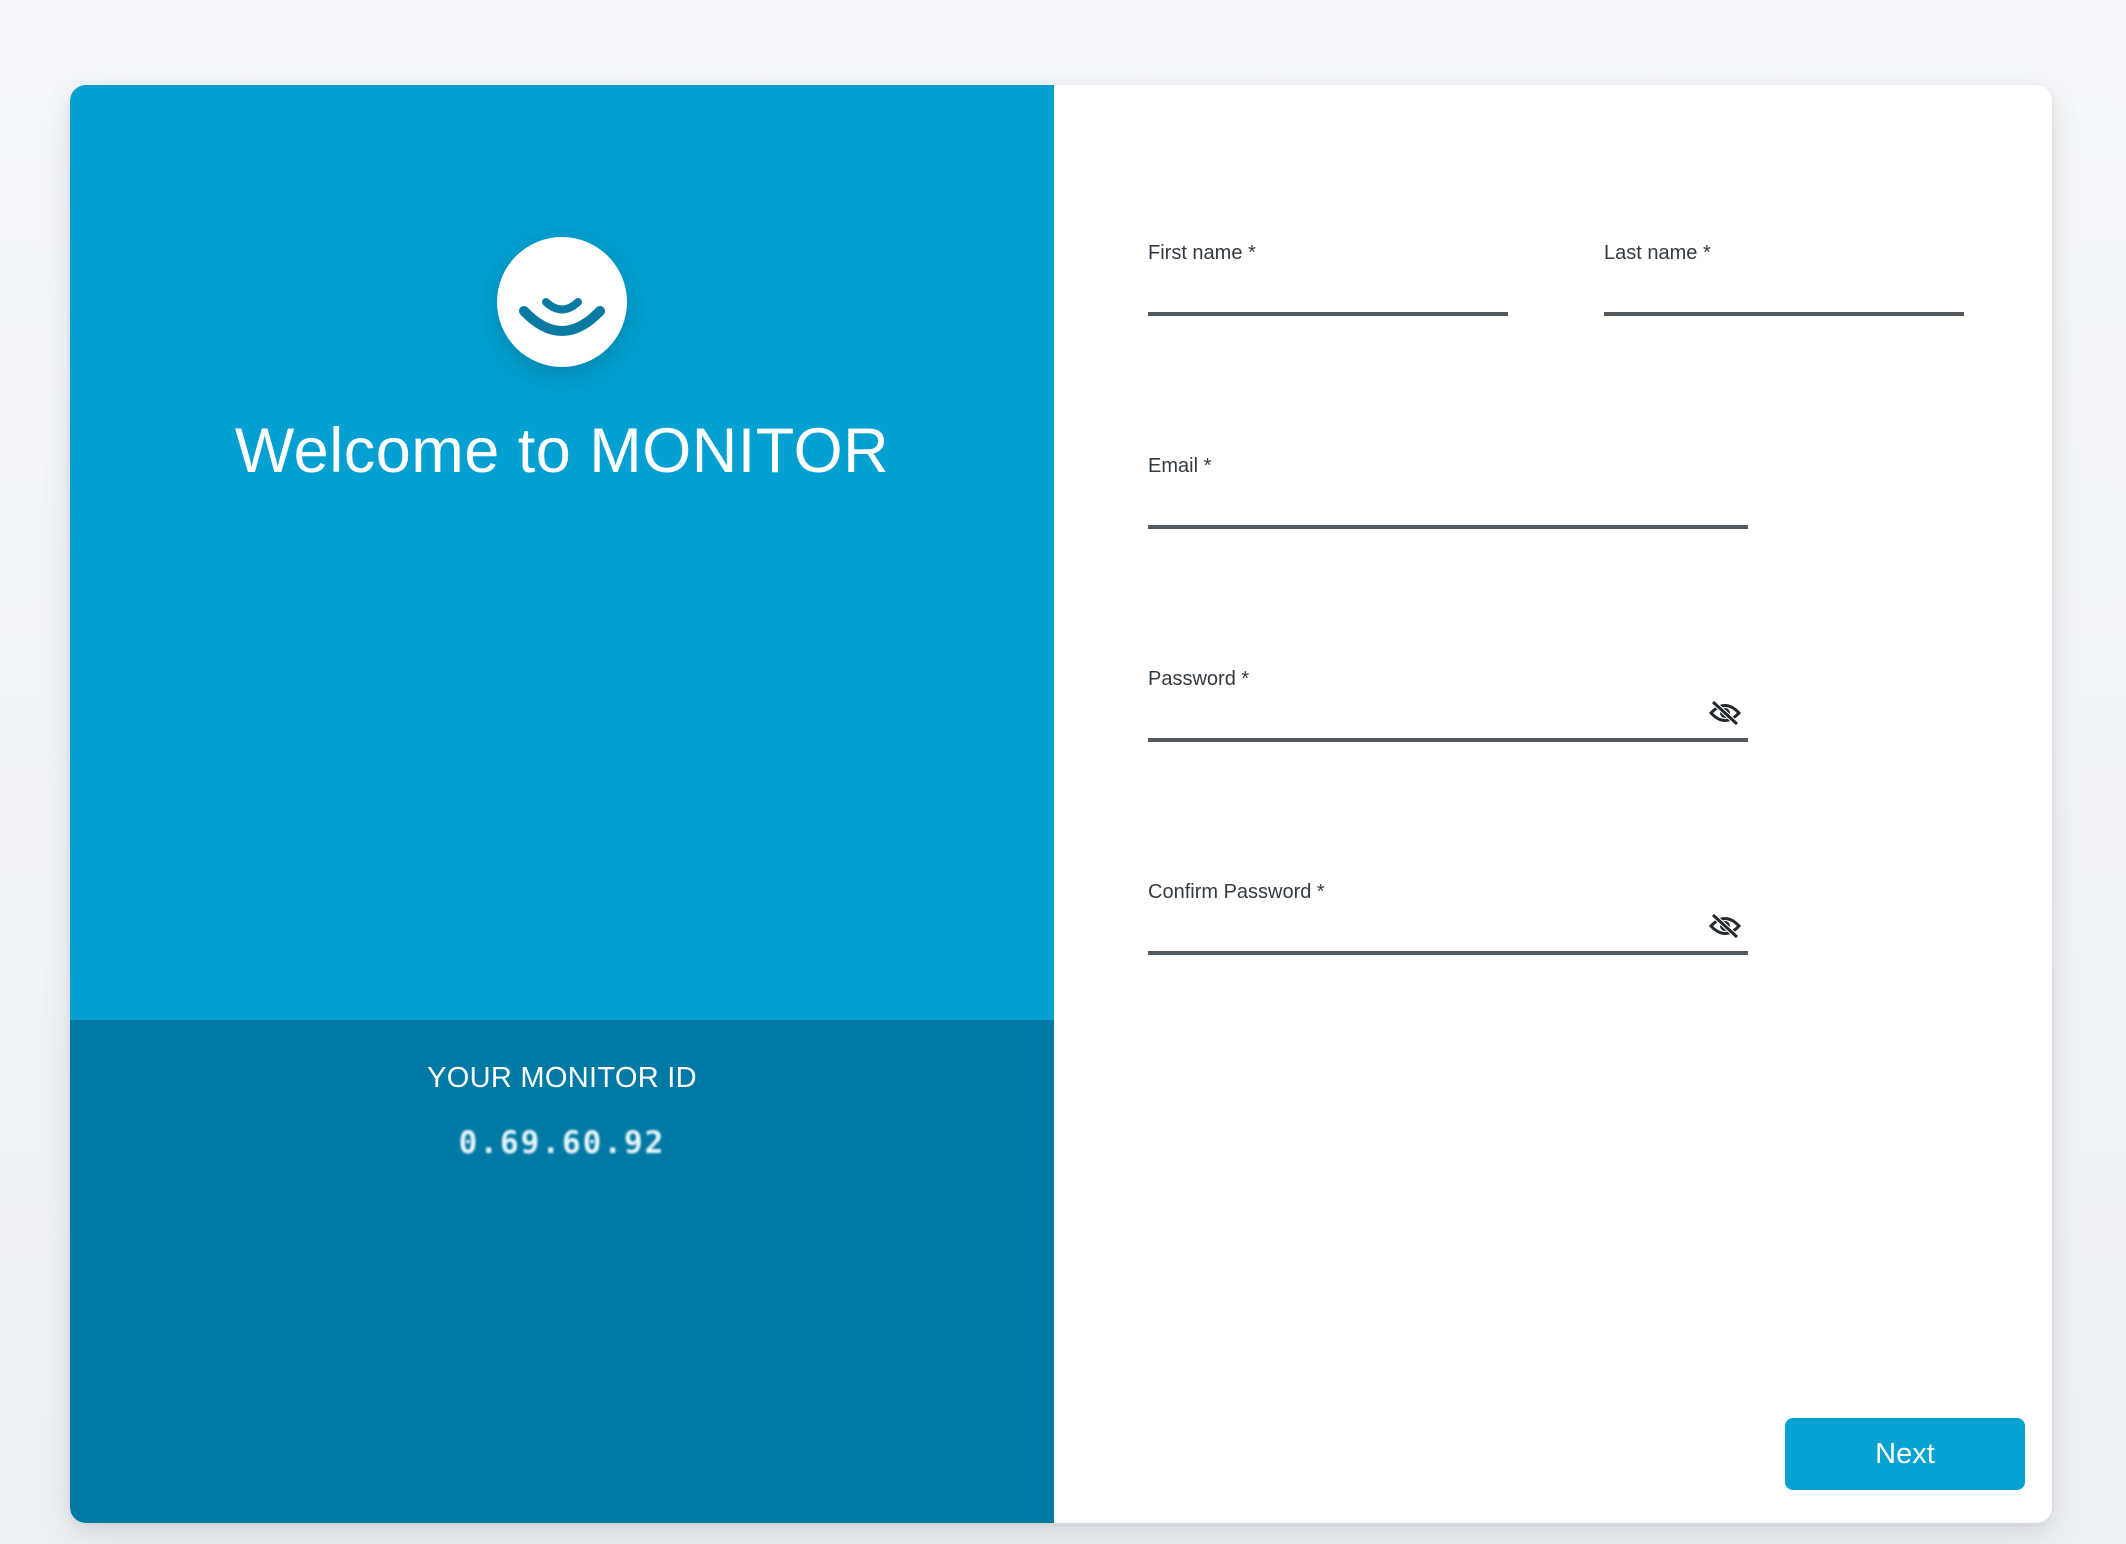  I want to click on last-name-label: Last name *, so click(1657, 253).